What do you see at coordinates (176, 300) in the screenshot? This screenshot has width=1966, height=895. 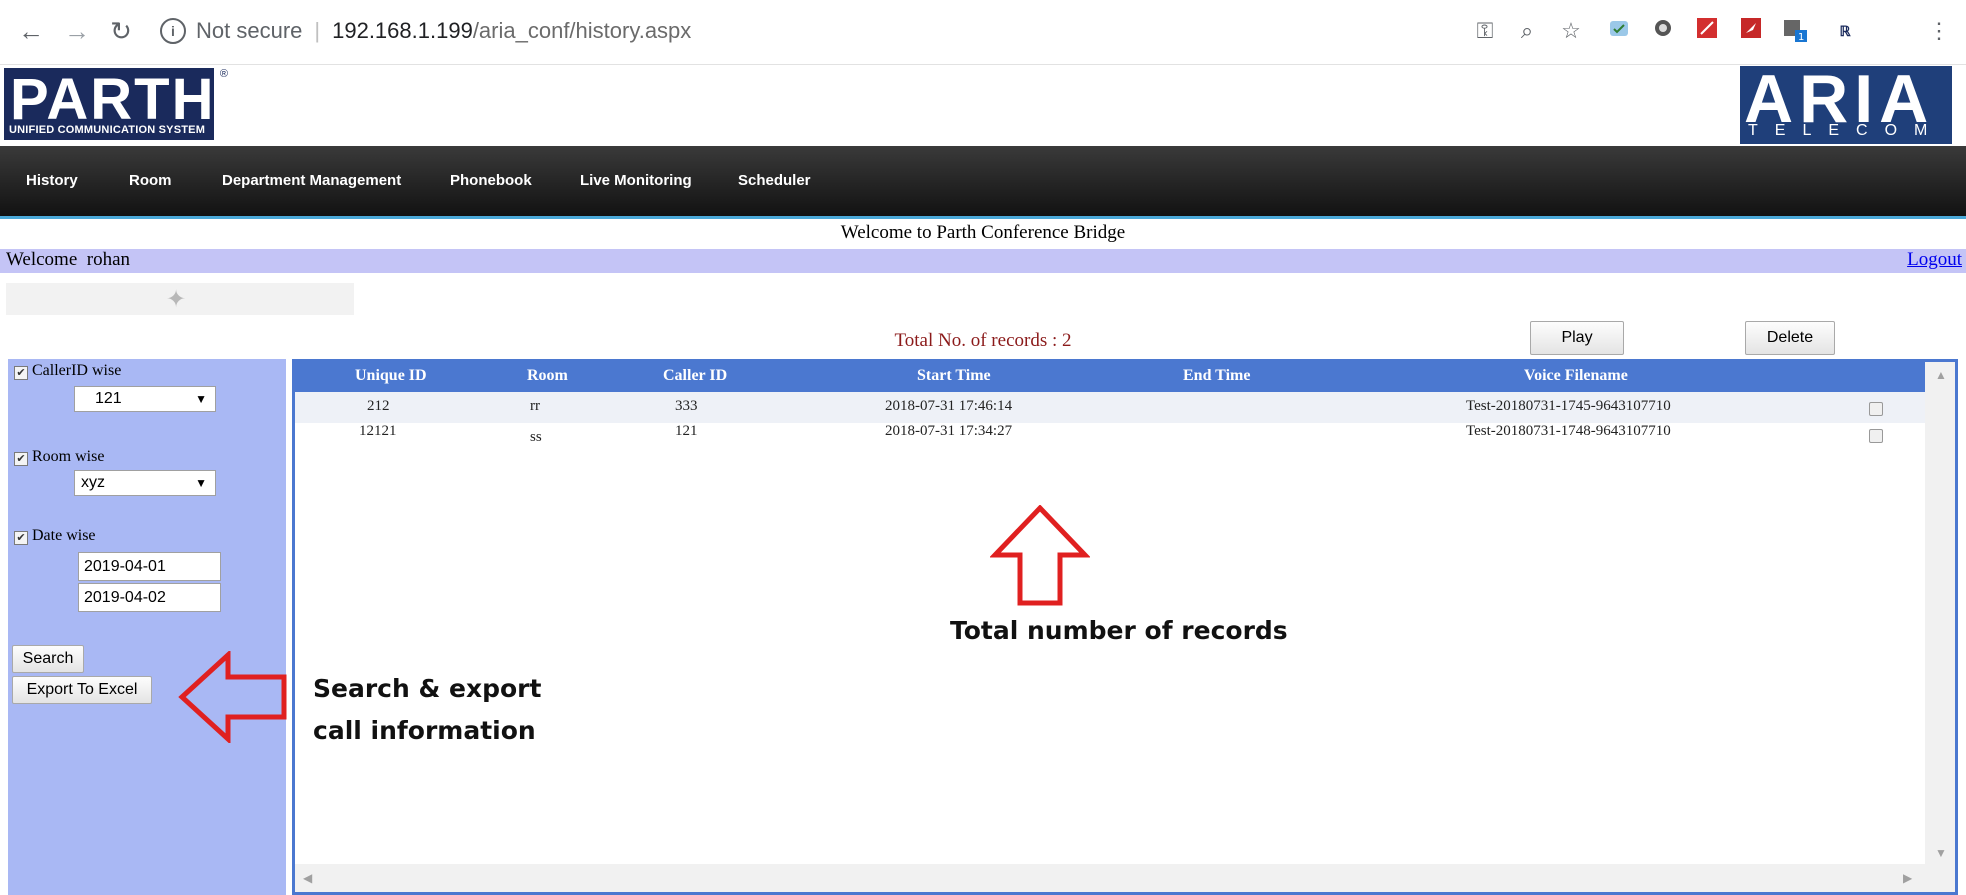 I see `puzzle-piece-icon: ✦` at bounding box center [176, 300].